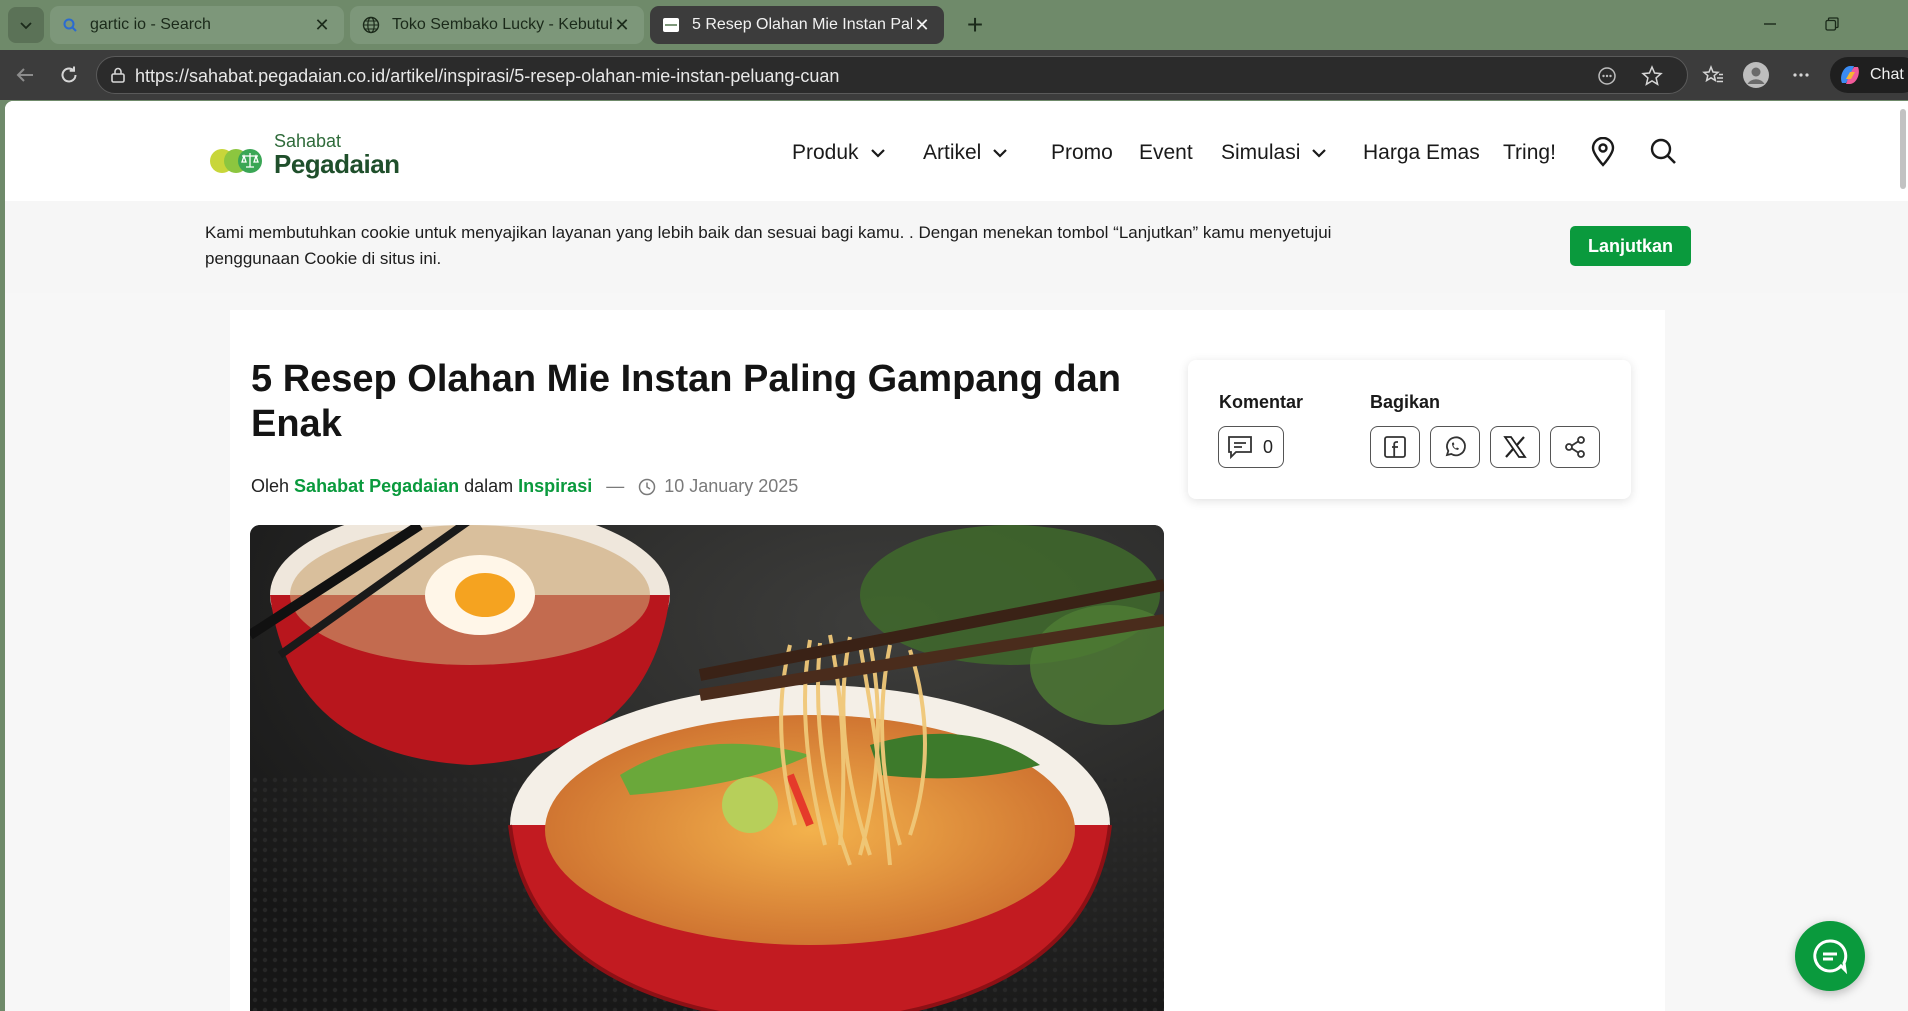  I want to click on comments-label: Komentar, so click(1261, 402).